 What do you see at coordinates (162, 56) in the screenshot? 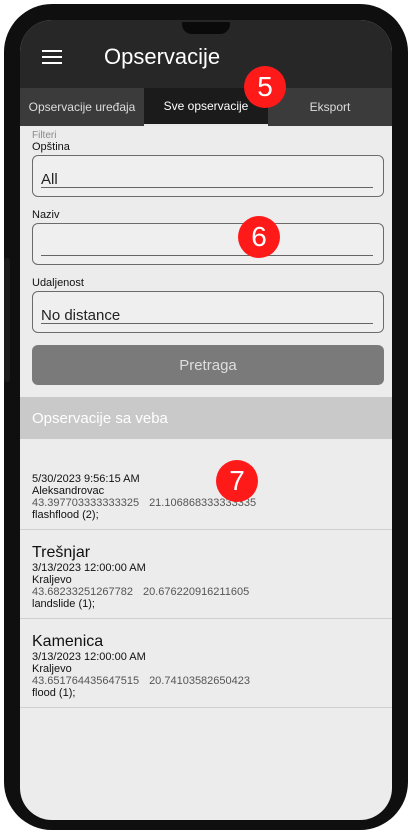
I see `page-title: Opservacije` at bounding box center [162, 56].